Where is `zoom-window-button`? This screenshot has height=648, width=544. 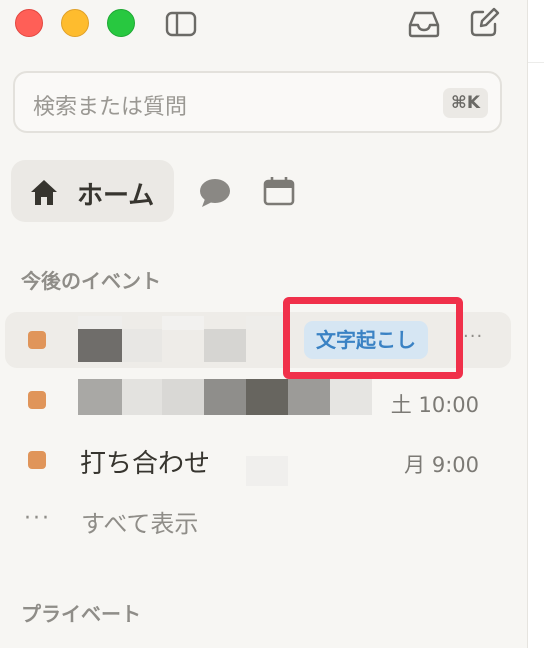
zoom-window-button is located at coordinates (121, 23).